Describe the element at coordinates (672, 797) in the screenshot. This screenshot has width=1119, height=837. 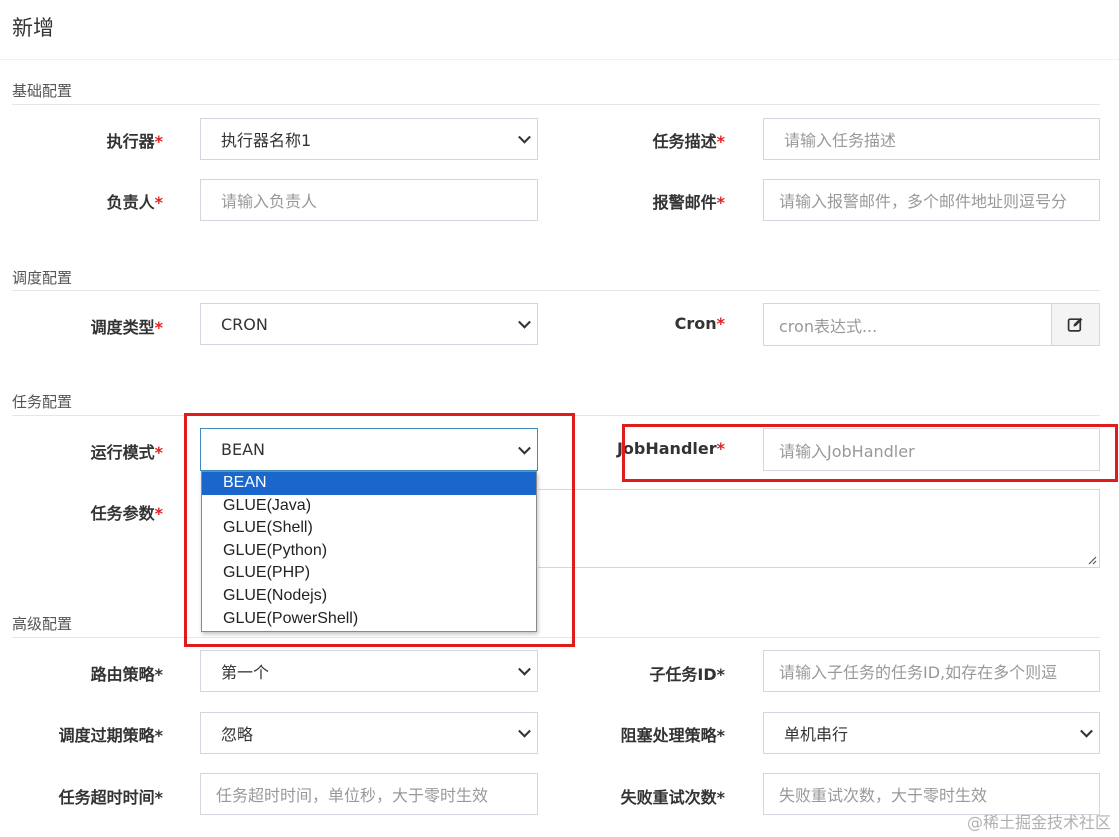
I see `fail-retry-label: 失败重试次数*` at that location.